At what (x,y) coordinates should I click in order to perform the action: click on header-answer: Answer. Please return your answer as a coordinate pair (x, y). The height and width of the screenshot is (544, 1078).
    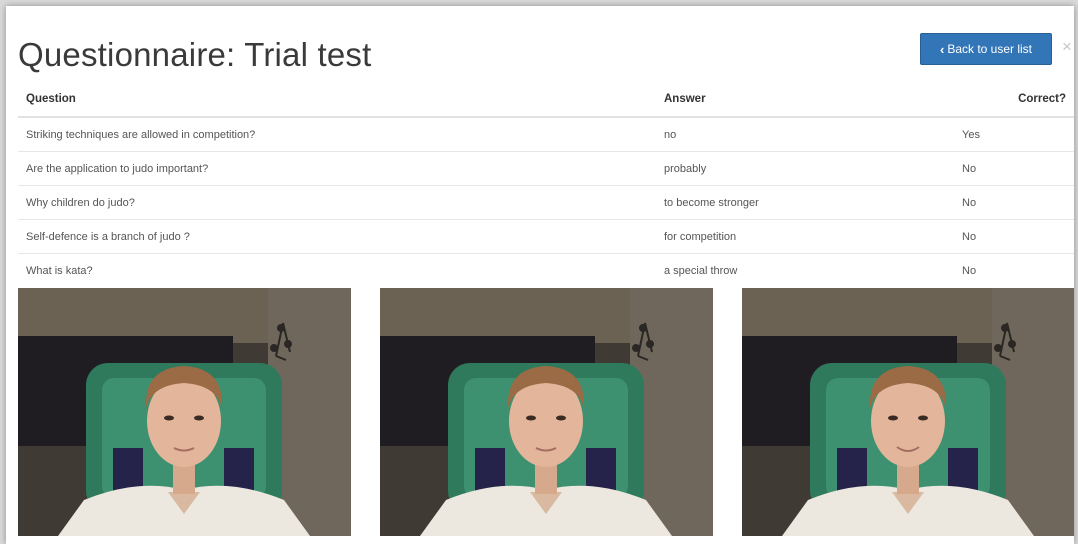
    Looking at the image, I should click on (805, 100).